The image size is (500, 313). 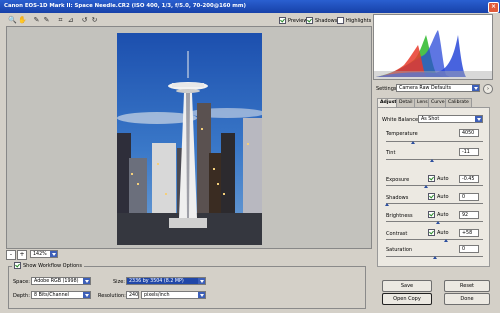 What do you see at coordinates (166, 281) in the screenshot?
I see `size-select: 2336 by 3504 (8.2 MP)` at bounding box center [166, 281].